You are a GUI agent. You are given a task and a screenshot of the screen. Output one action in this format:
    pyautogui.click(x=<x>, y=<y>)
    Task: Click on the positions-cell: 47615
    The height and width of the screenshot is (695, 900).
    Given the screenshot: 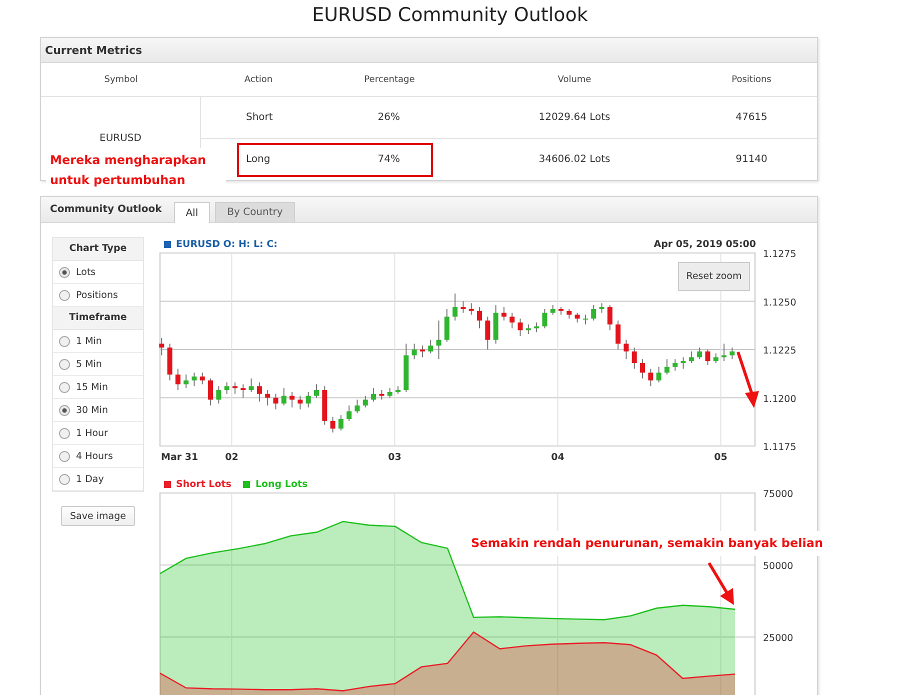 What is the action you would take?
    pyautogui.click(x=752, y=117)
    